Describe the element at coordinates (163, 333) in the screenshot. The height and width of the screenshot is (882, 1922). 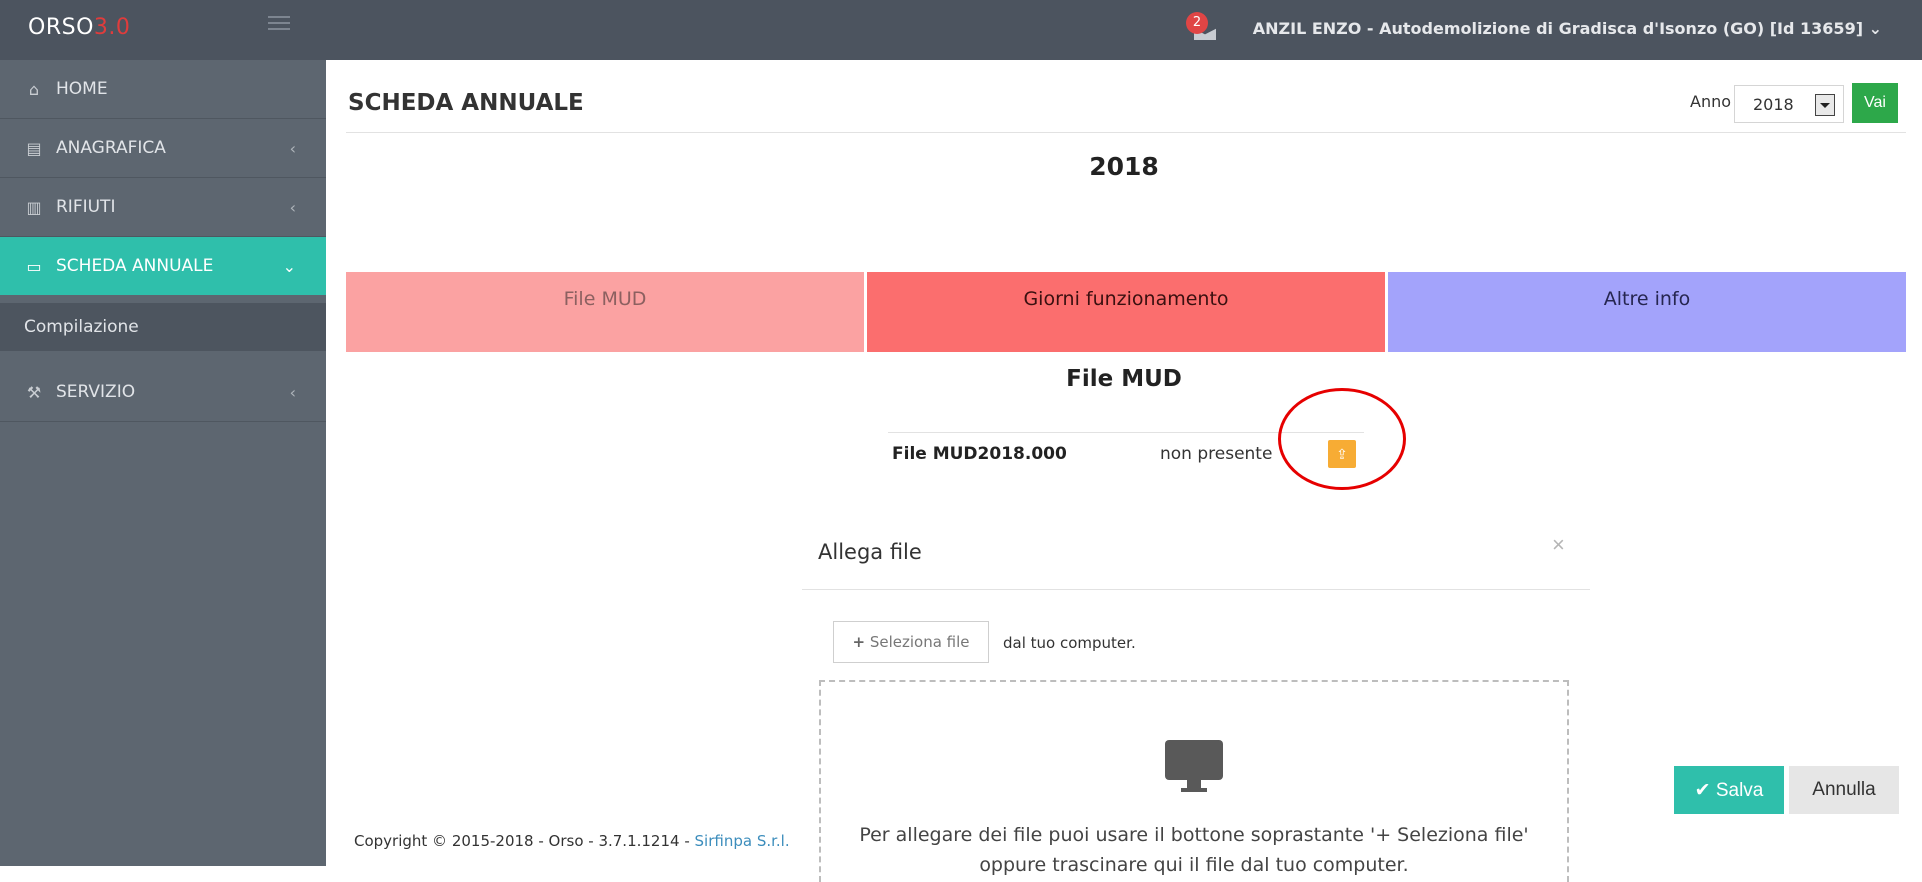
I see `sidebar-subitem-compilazione: Compilazione` at that location.